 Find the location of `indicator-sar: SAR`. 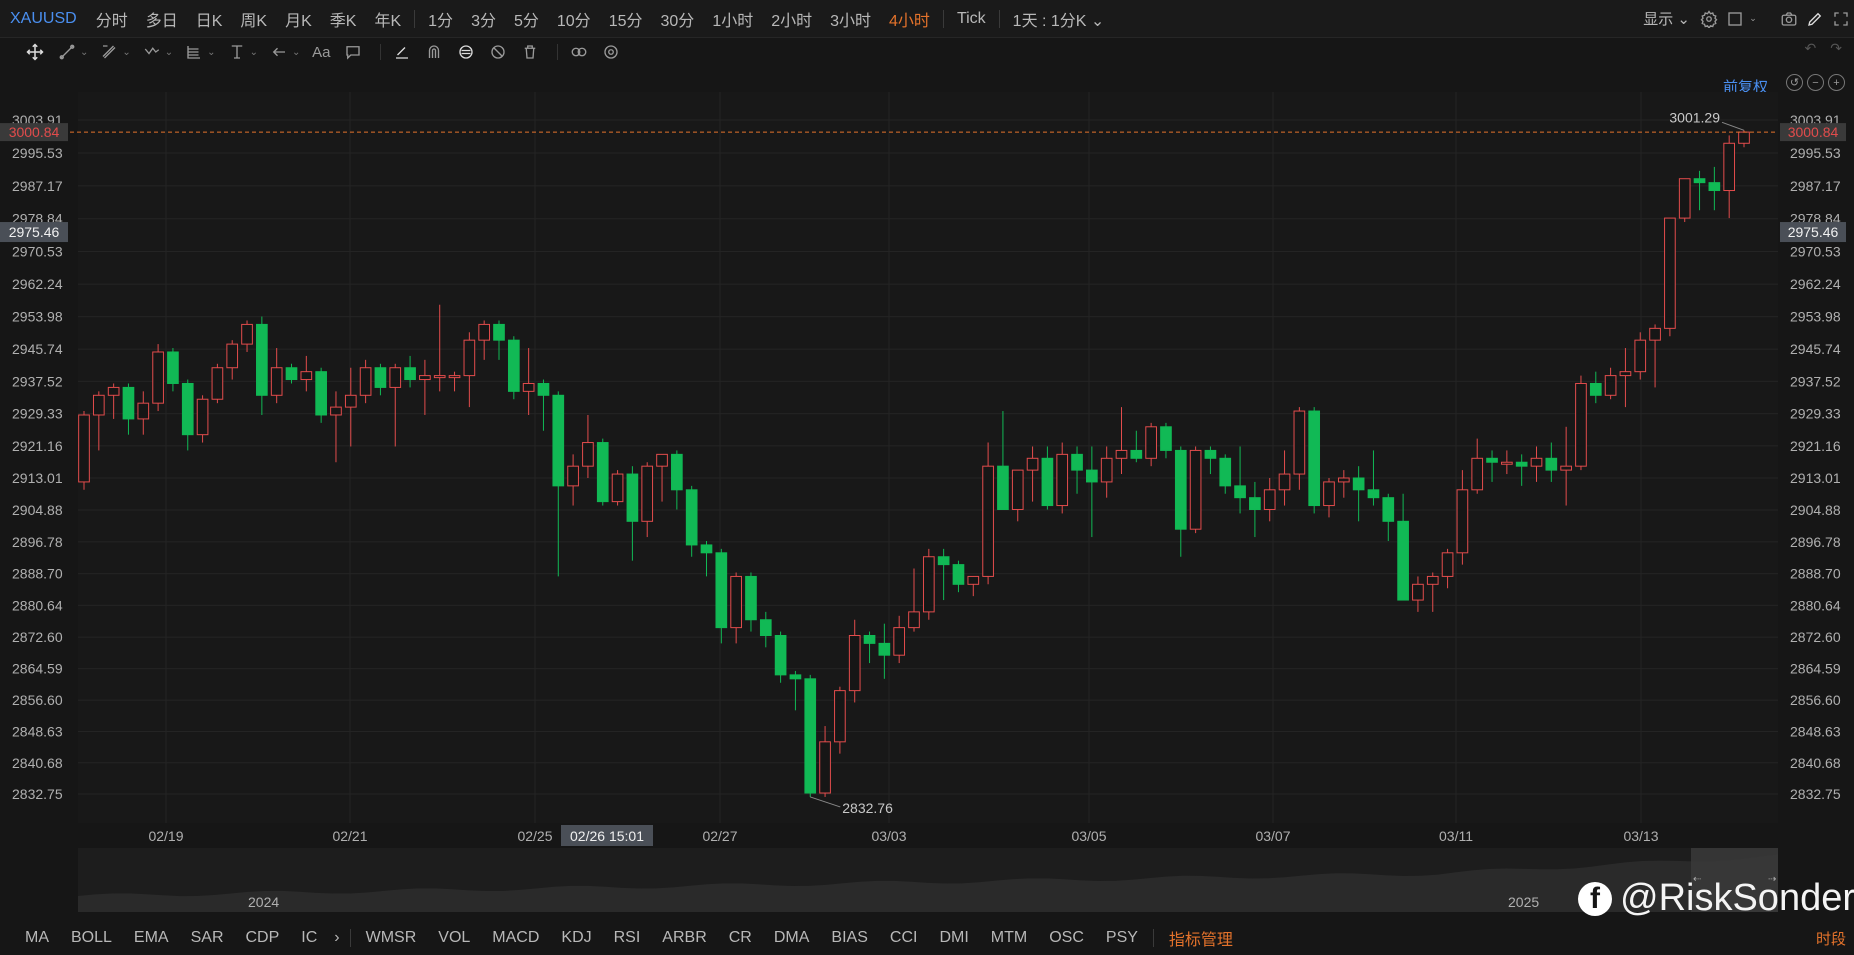

indicator-sar: SAR is located at coordinates (207, 938).